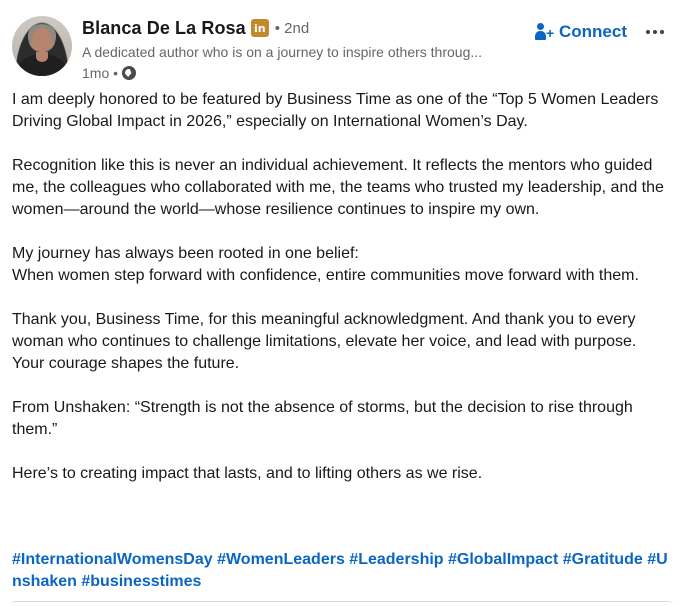 The image size is (683, 606). Describe the element at coordinates (396, 559) in the screenshot. I see `hashtag-link: #Leadership` at that location.